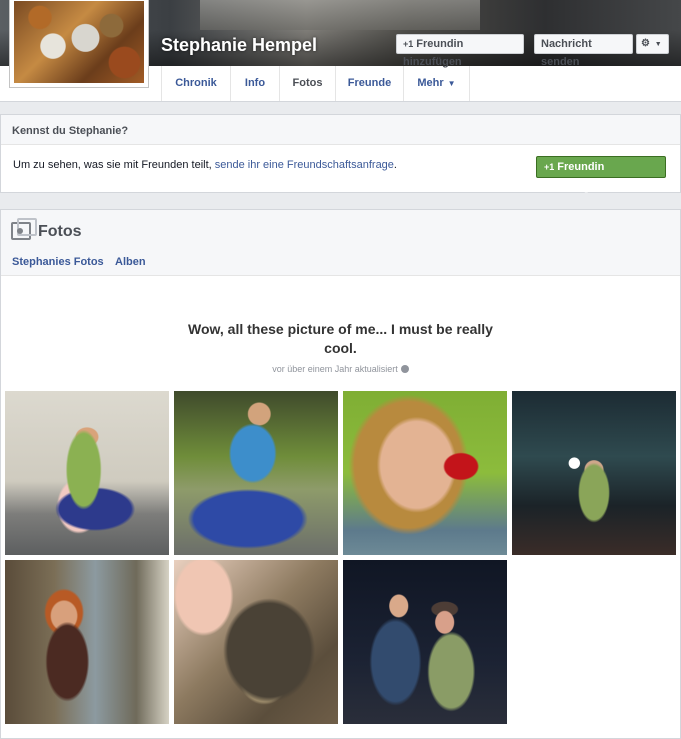 The height and width of the screenshot is (739, 681). What do you see at coordinates (335, 369) in the screenshot?
I see `album-updated-text: vor über einem Jahr aktualisiert` at bounding box center [335, 369].